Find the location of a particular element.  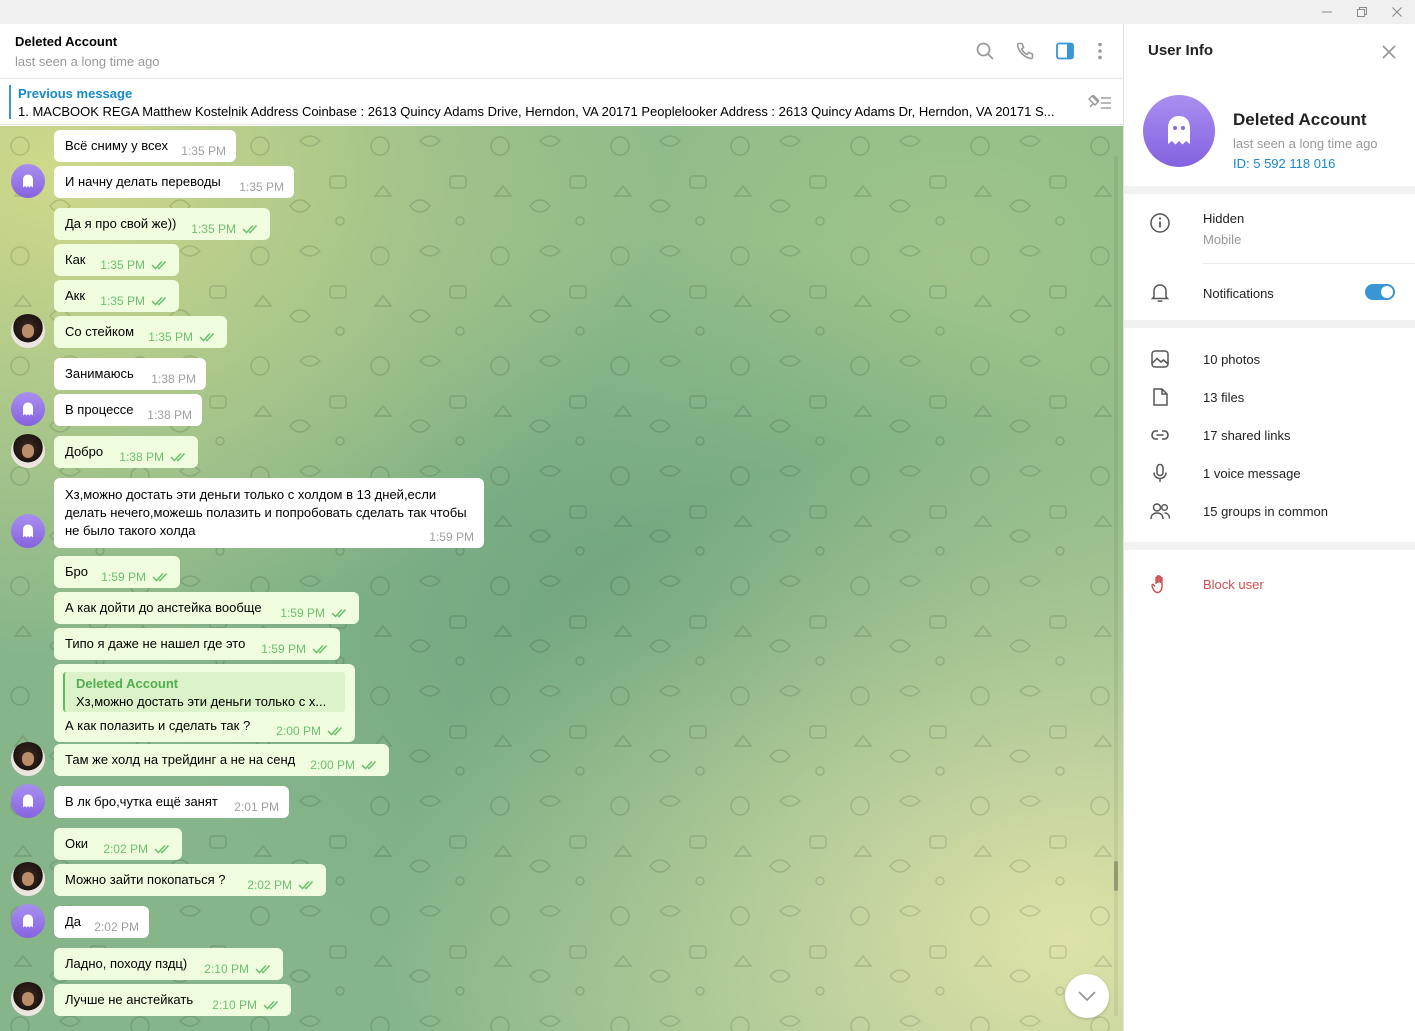

message-time: 1:38 PM is located at coordinates (169, 415).